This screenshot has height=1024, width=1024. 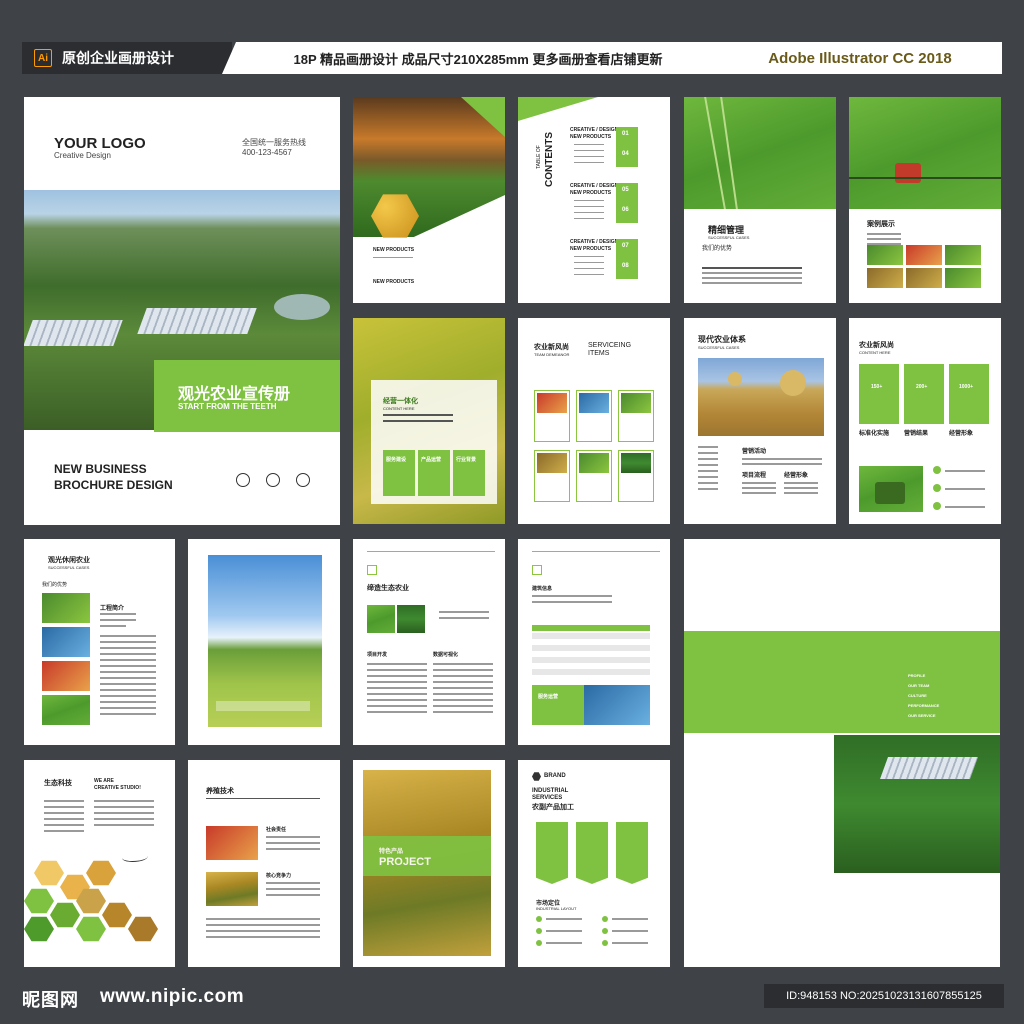 I want to click on p7-sub: TEAM DEMEANOR, so click(x=552, y=354).